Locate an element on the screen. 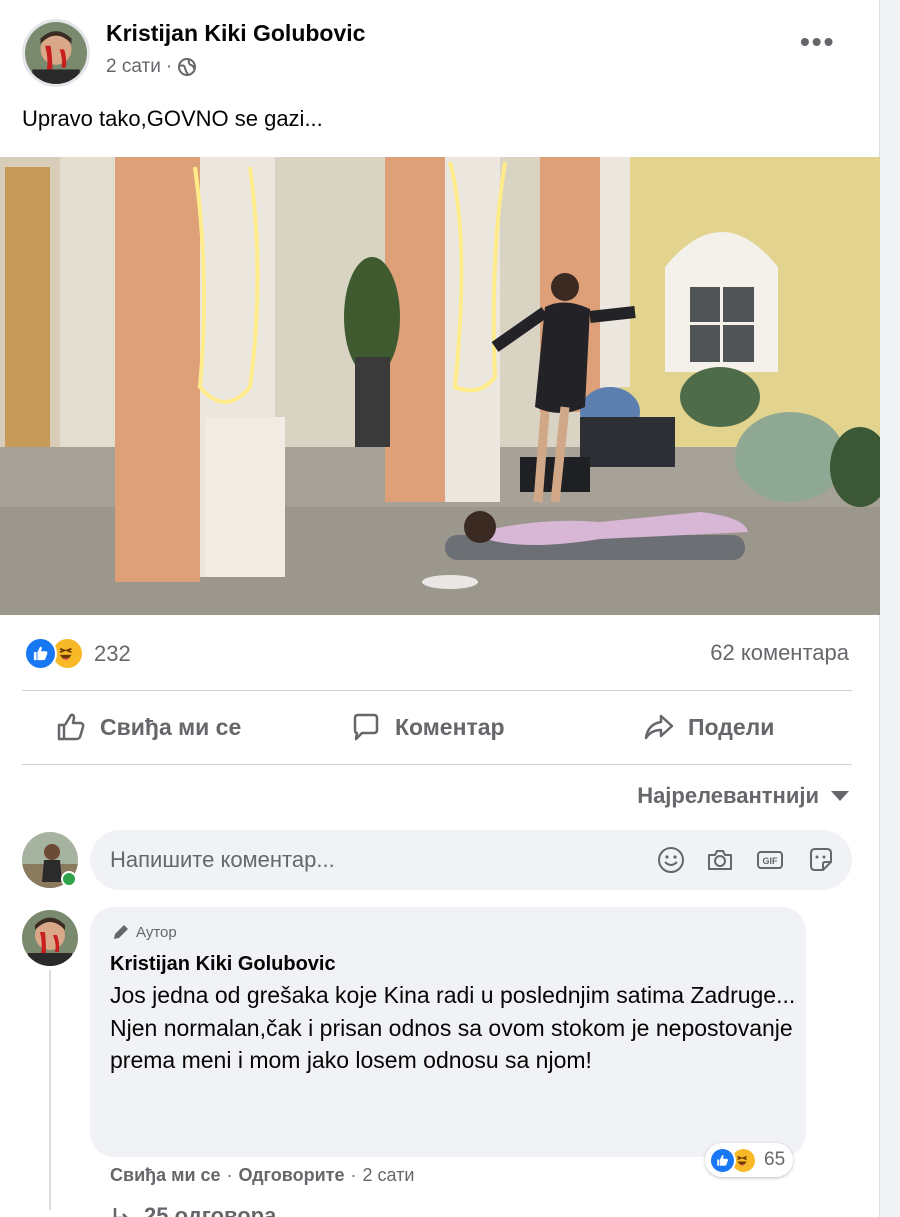 This screenshot has width=900, height=1217. post-time: 2 сати is located at coordinates (133, 67).